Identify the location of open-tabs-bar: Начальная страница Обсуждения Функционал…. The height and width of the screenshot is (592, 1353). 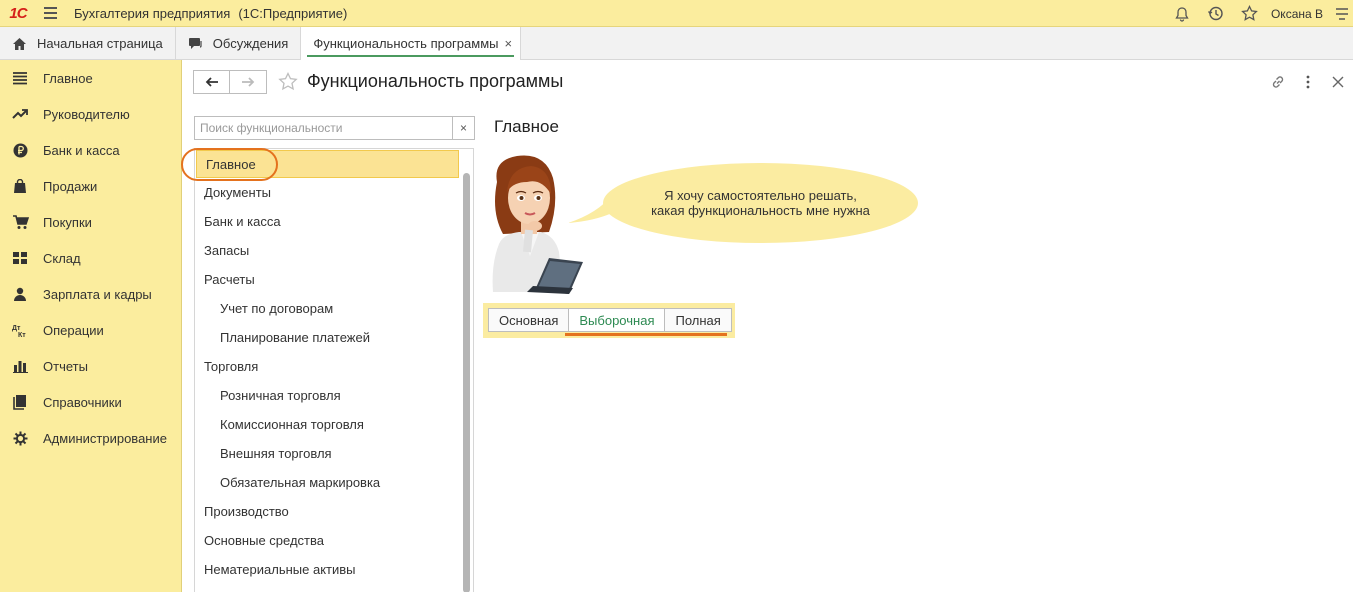
(676, 43).